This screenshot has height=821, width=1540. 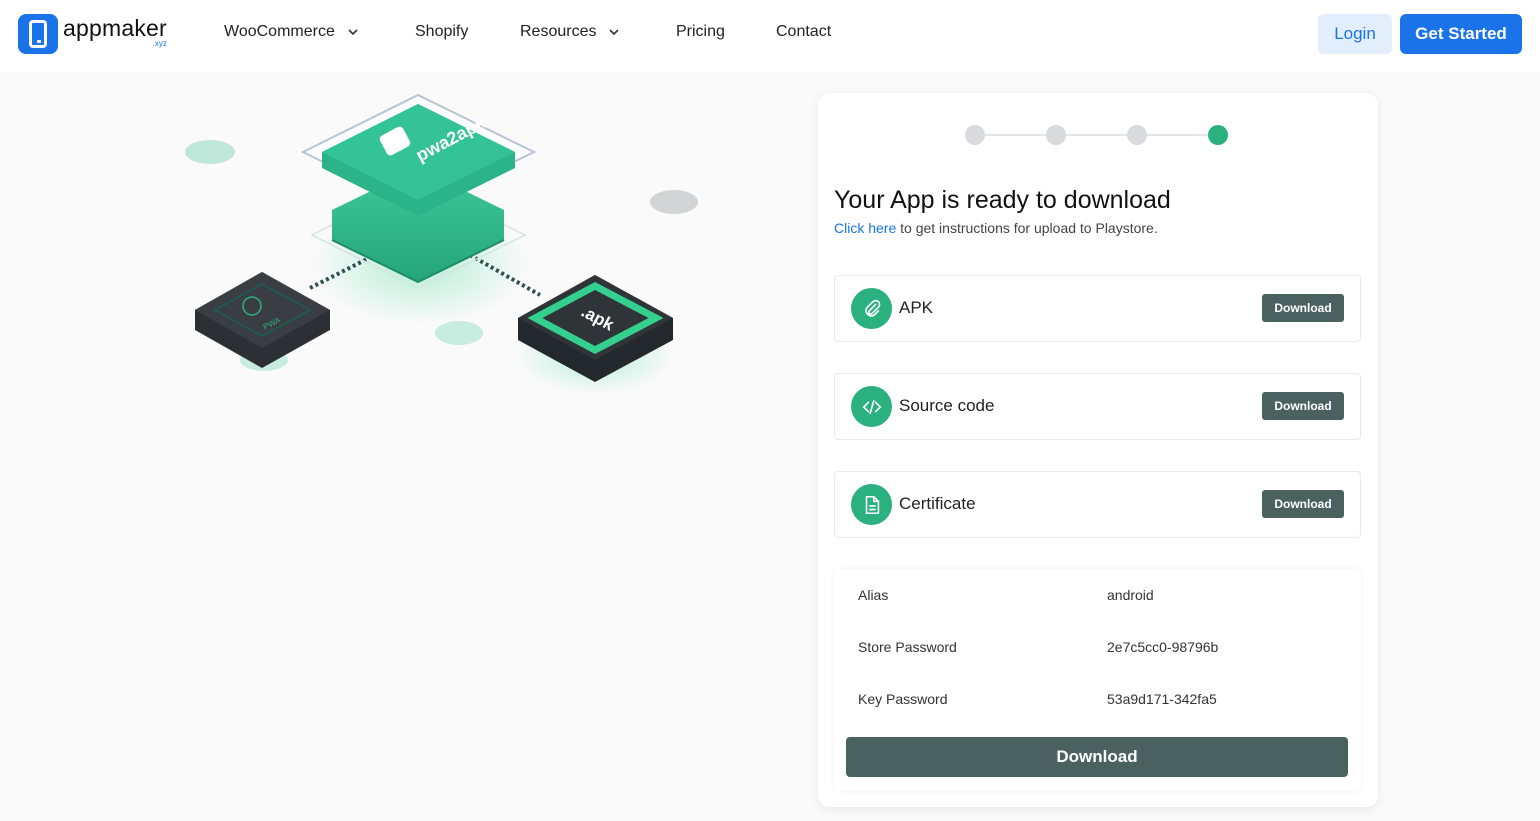 I want to click on alias-label: Alias, so click(x=873, y=595).